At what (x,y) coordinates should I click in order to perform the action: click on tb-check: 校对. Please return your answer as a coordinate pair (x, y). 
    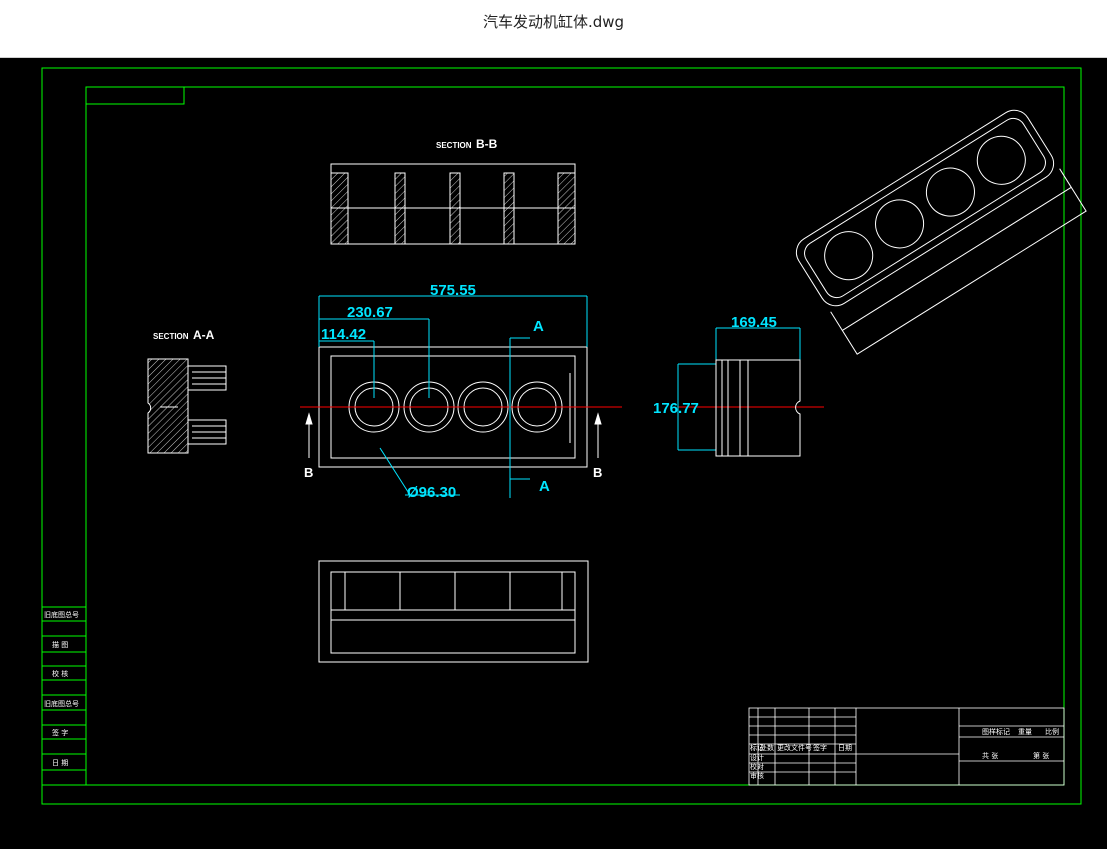
    Looking at the image, I should click on (757, 766).